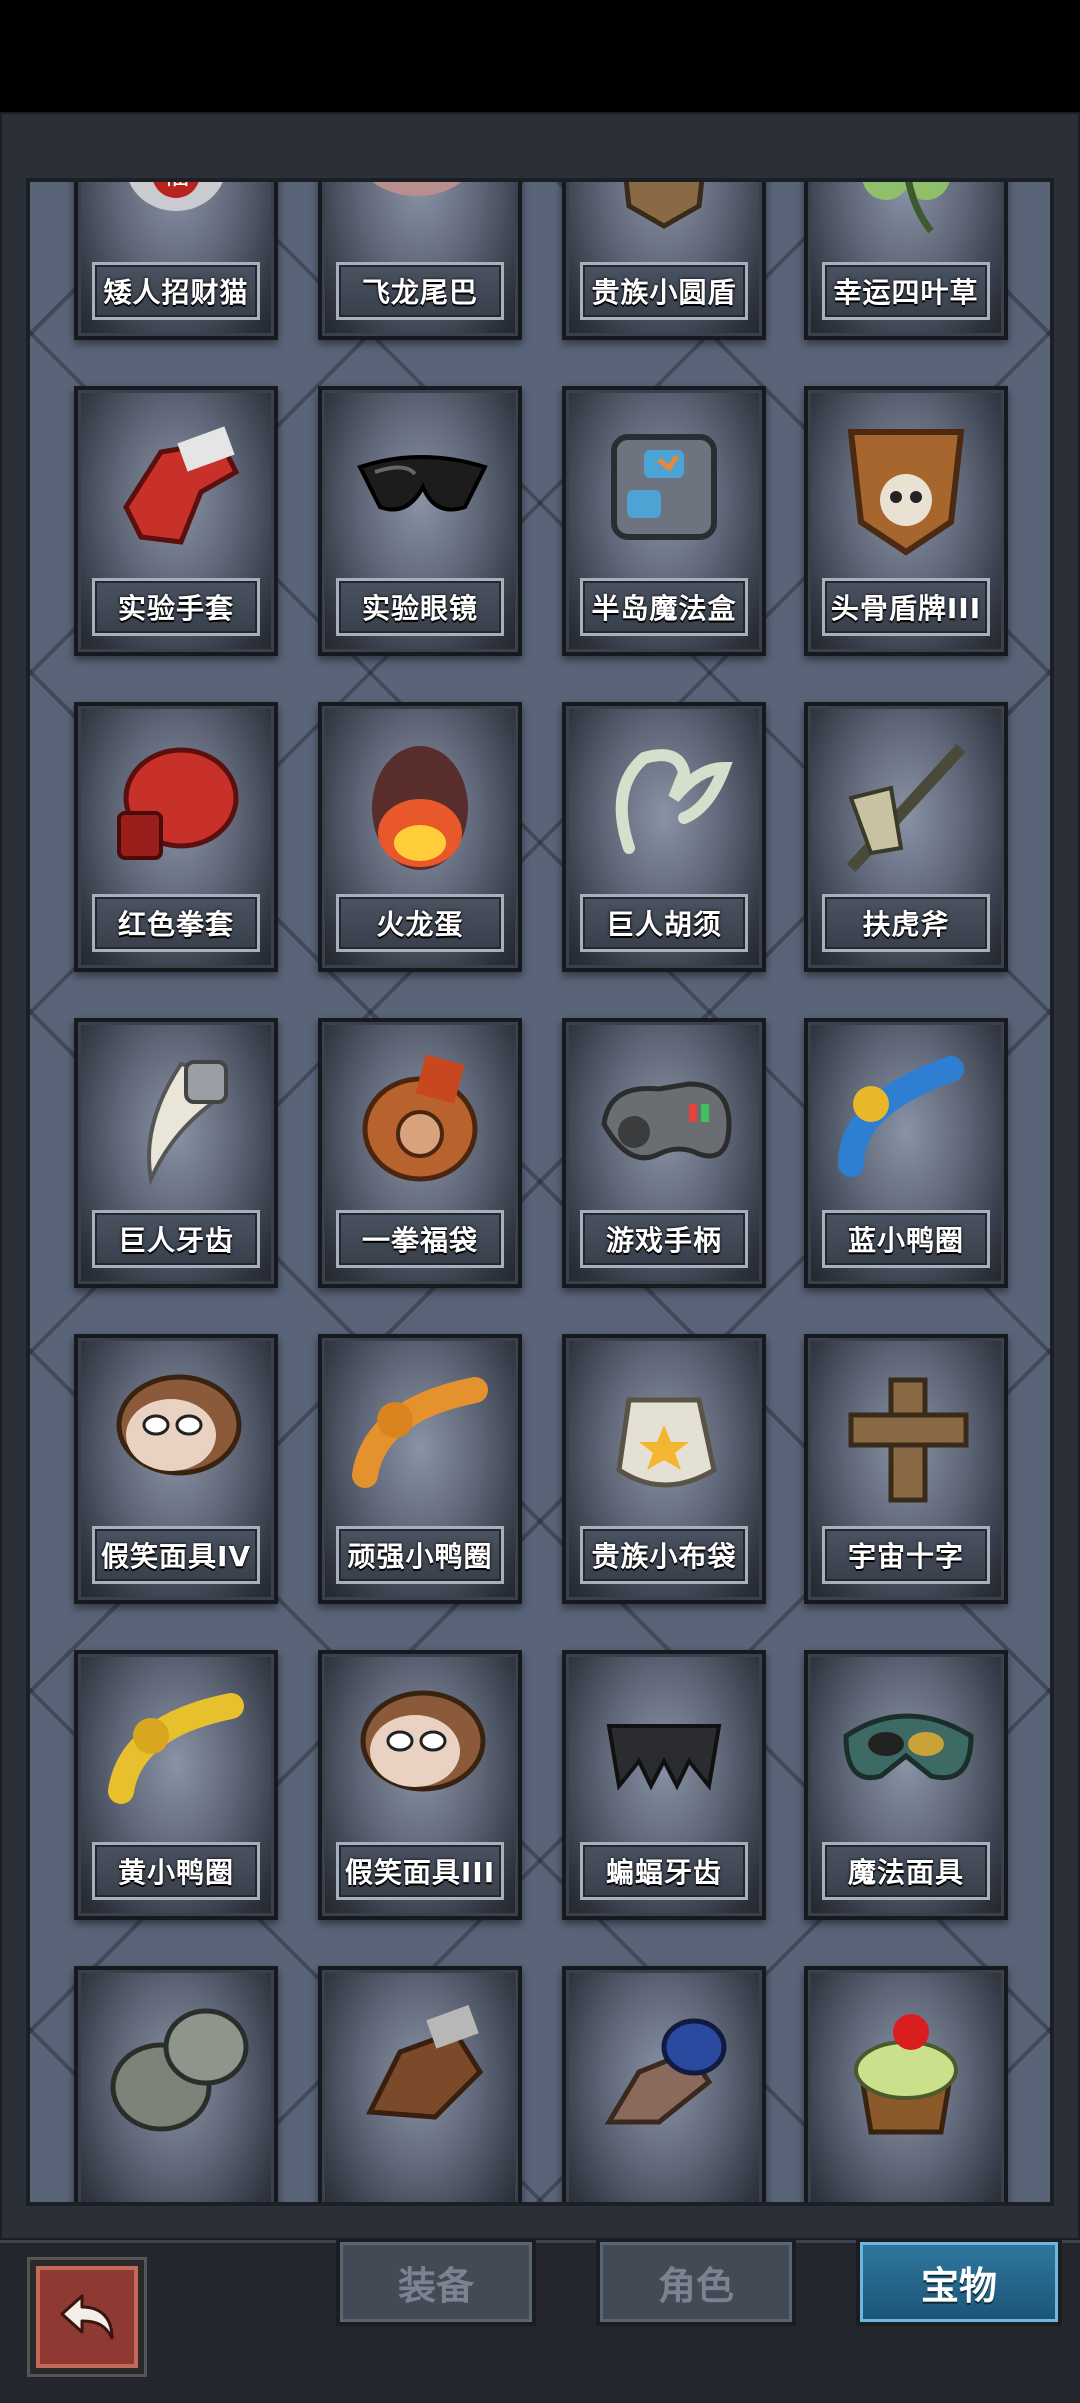 This screenshot has height=2403, width=1080. Describe the element at coordinates (176, 1748) in the screenshot. I see `yellow-duck-ring-icon` at that location.